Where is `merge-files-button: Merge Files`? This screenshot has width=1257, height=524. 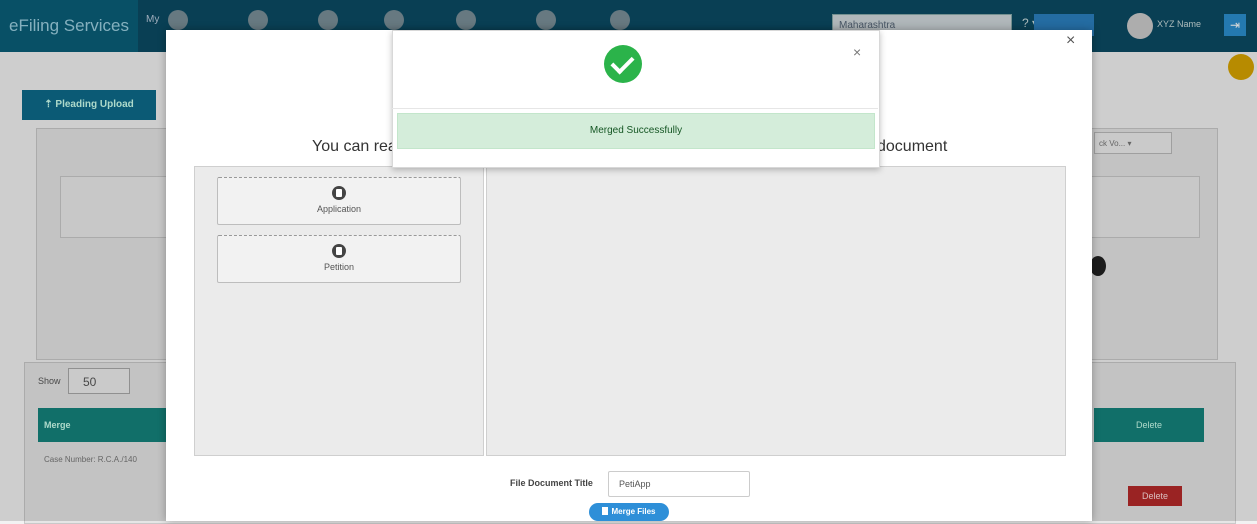
merge-files-button: Merge Files is located at coordinates (629, 512).